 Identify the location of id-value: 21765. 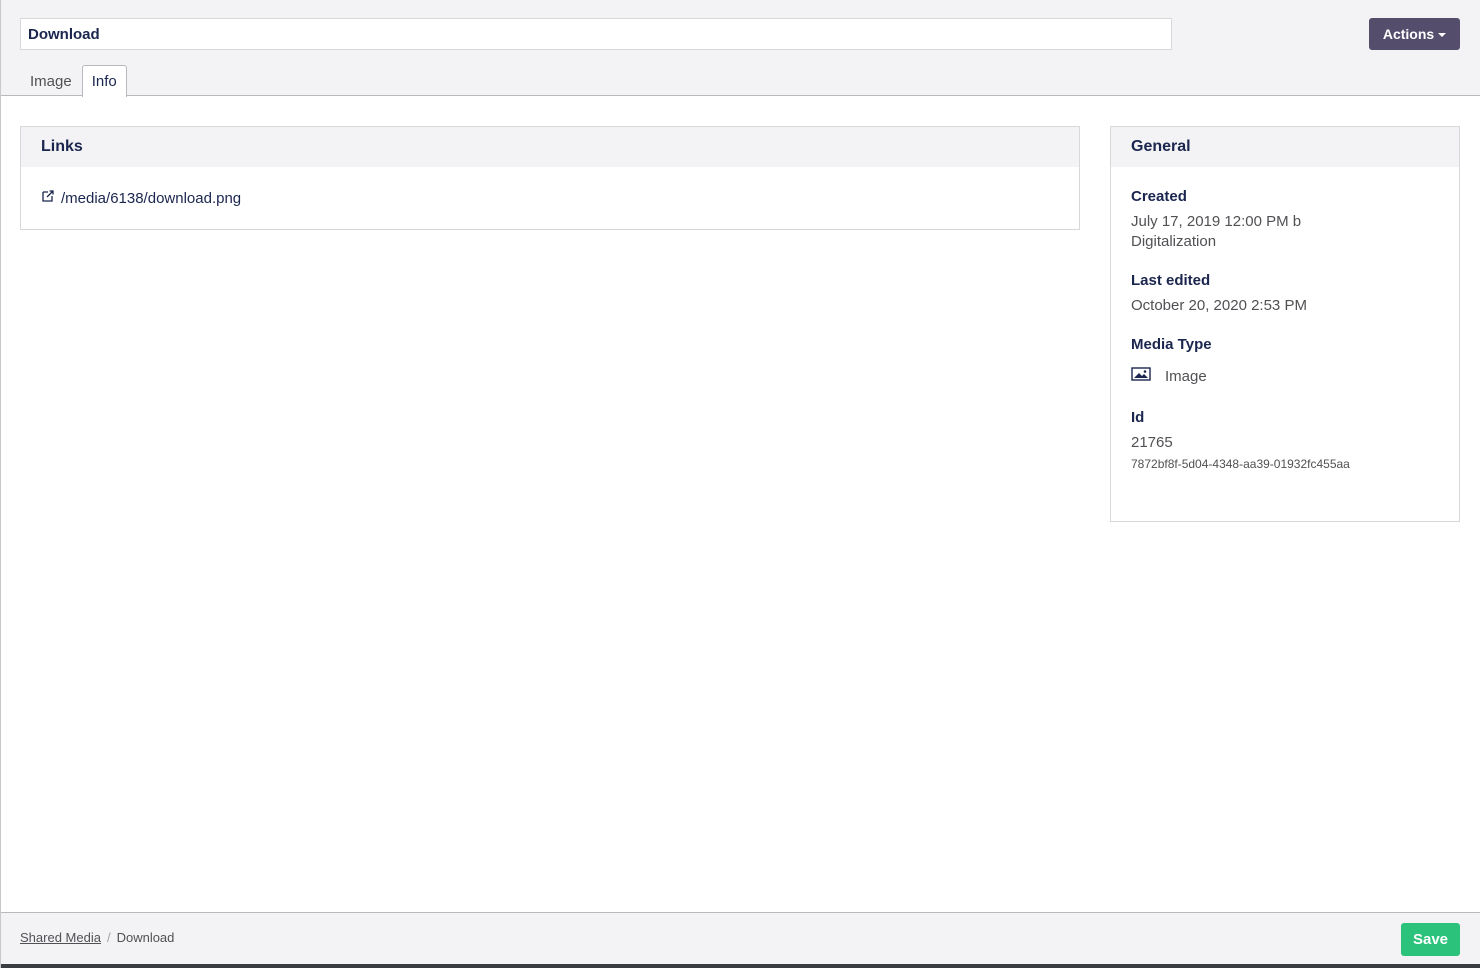
(1152, 442).